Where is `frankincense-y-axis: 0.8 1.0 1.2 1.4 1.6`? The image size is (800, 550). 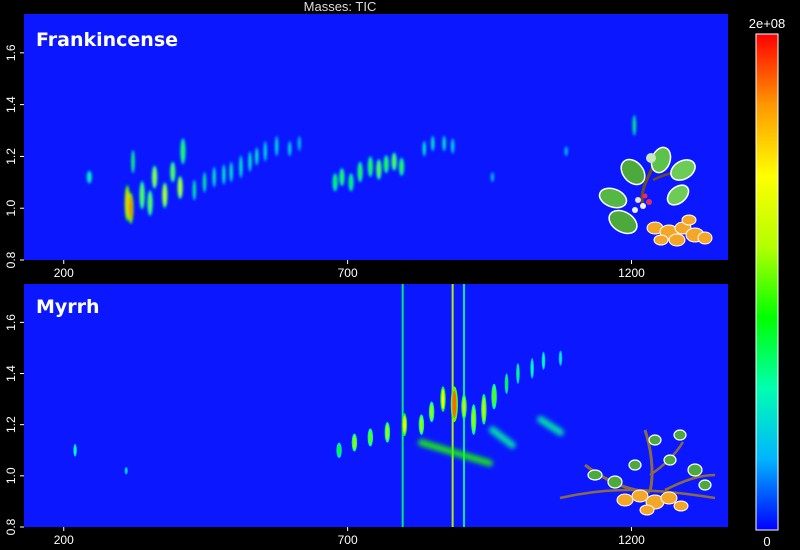
frankincense-y-axis: 0.8 1.0 1.2 1.4 1.6 is located at coordinates (14, 156).